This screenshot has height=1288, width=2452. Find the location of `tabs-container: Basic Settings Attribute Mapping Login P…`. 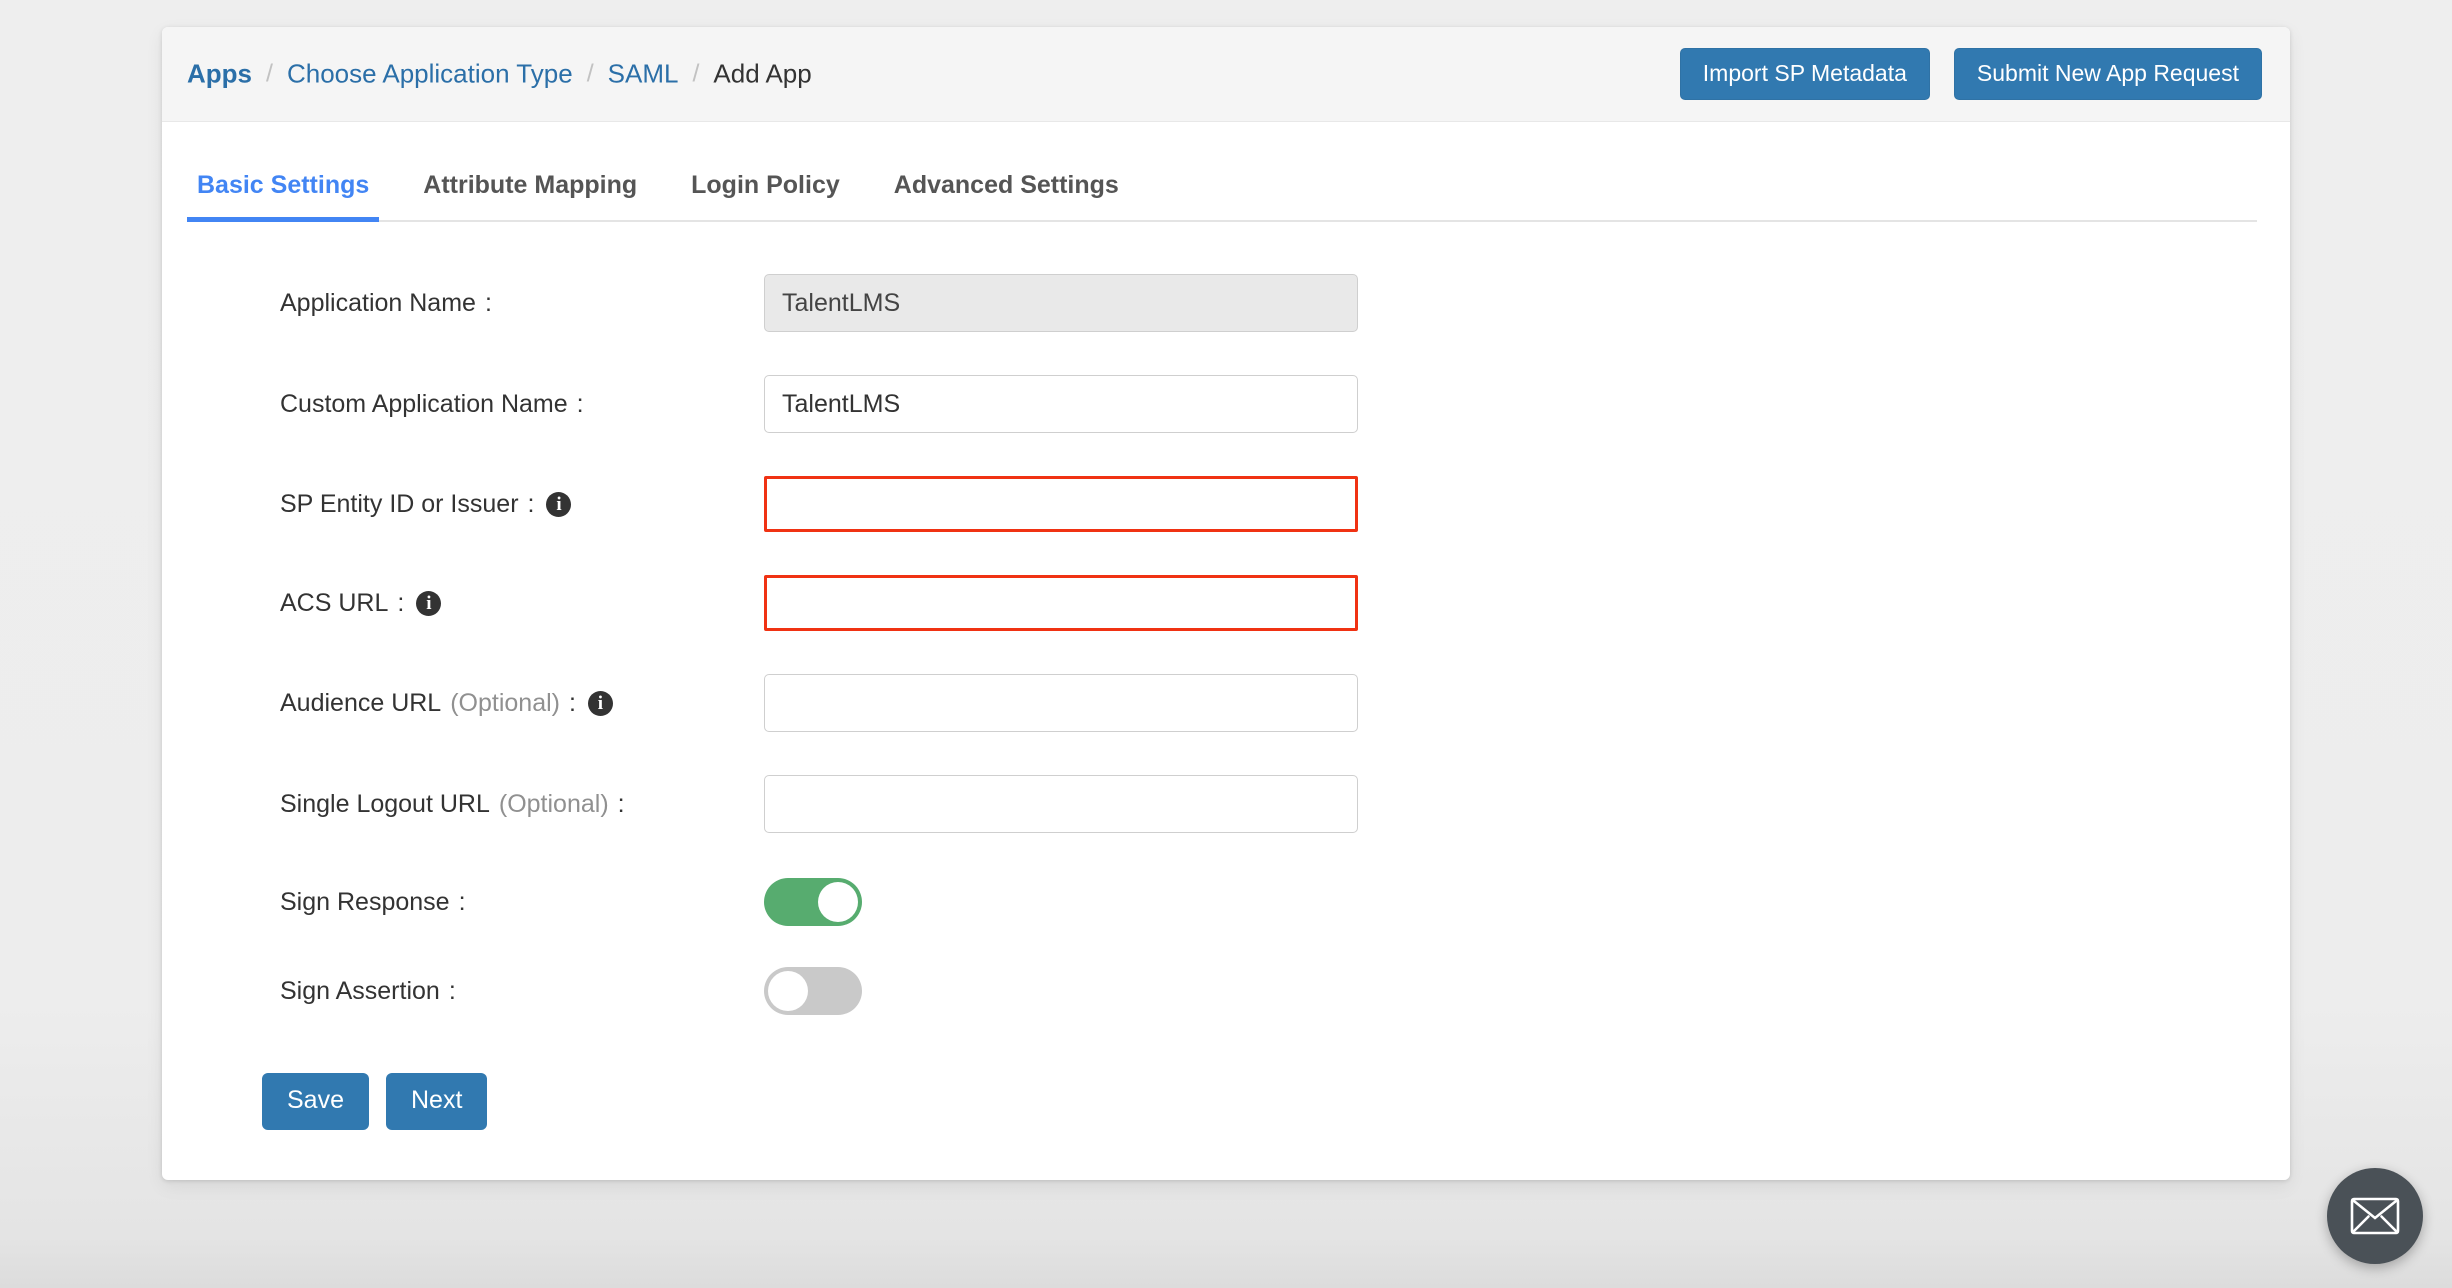

tabs-container: Basic Settings Attribute Mapping Login P… is located at coordinates (1221, 172).